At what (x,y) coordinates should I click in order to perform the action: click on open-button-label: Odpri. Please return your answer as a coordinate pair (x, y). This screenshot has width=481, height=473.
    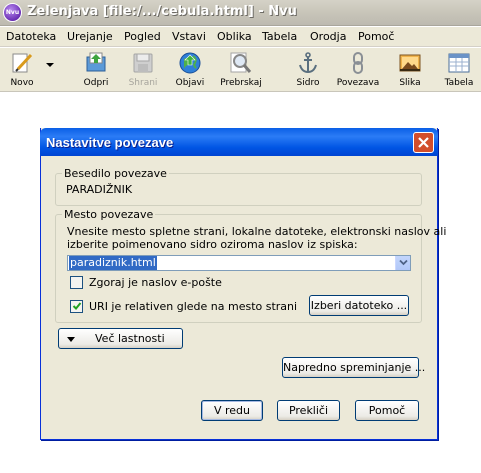
    Looking at the image, I should click on (96, 83).